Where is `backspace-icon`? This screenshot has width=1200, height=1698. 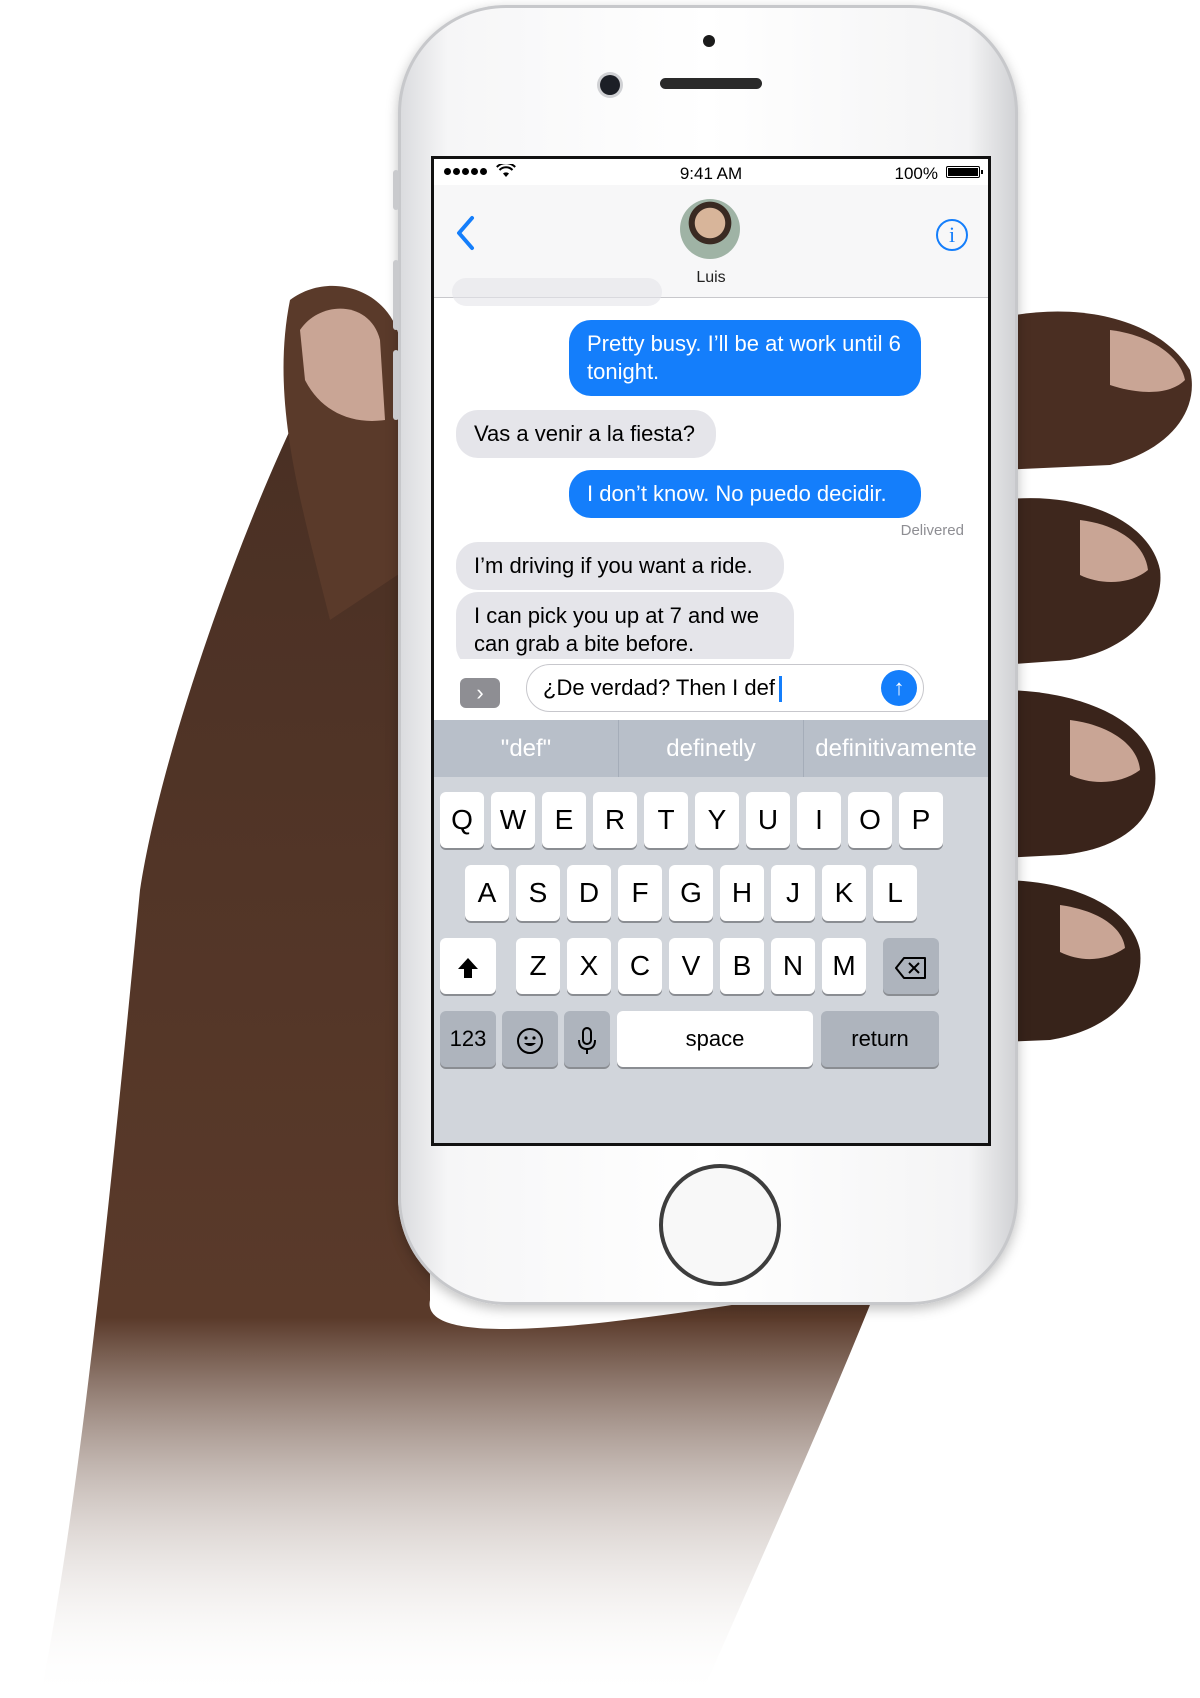
backspace-icon is located at coordinates (910, 967).